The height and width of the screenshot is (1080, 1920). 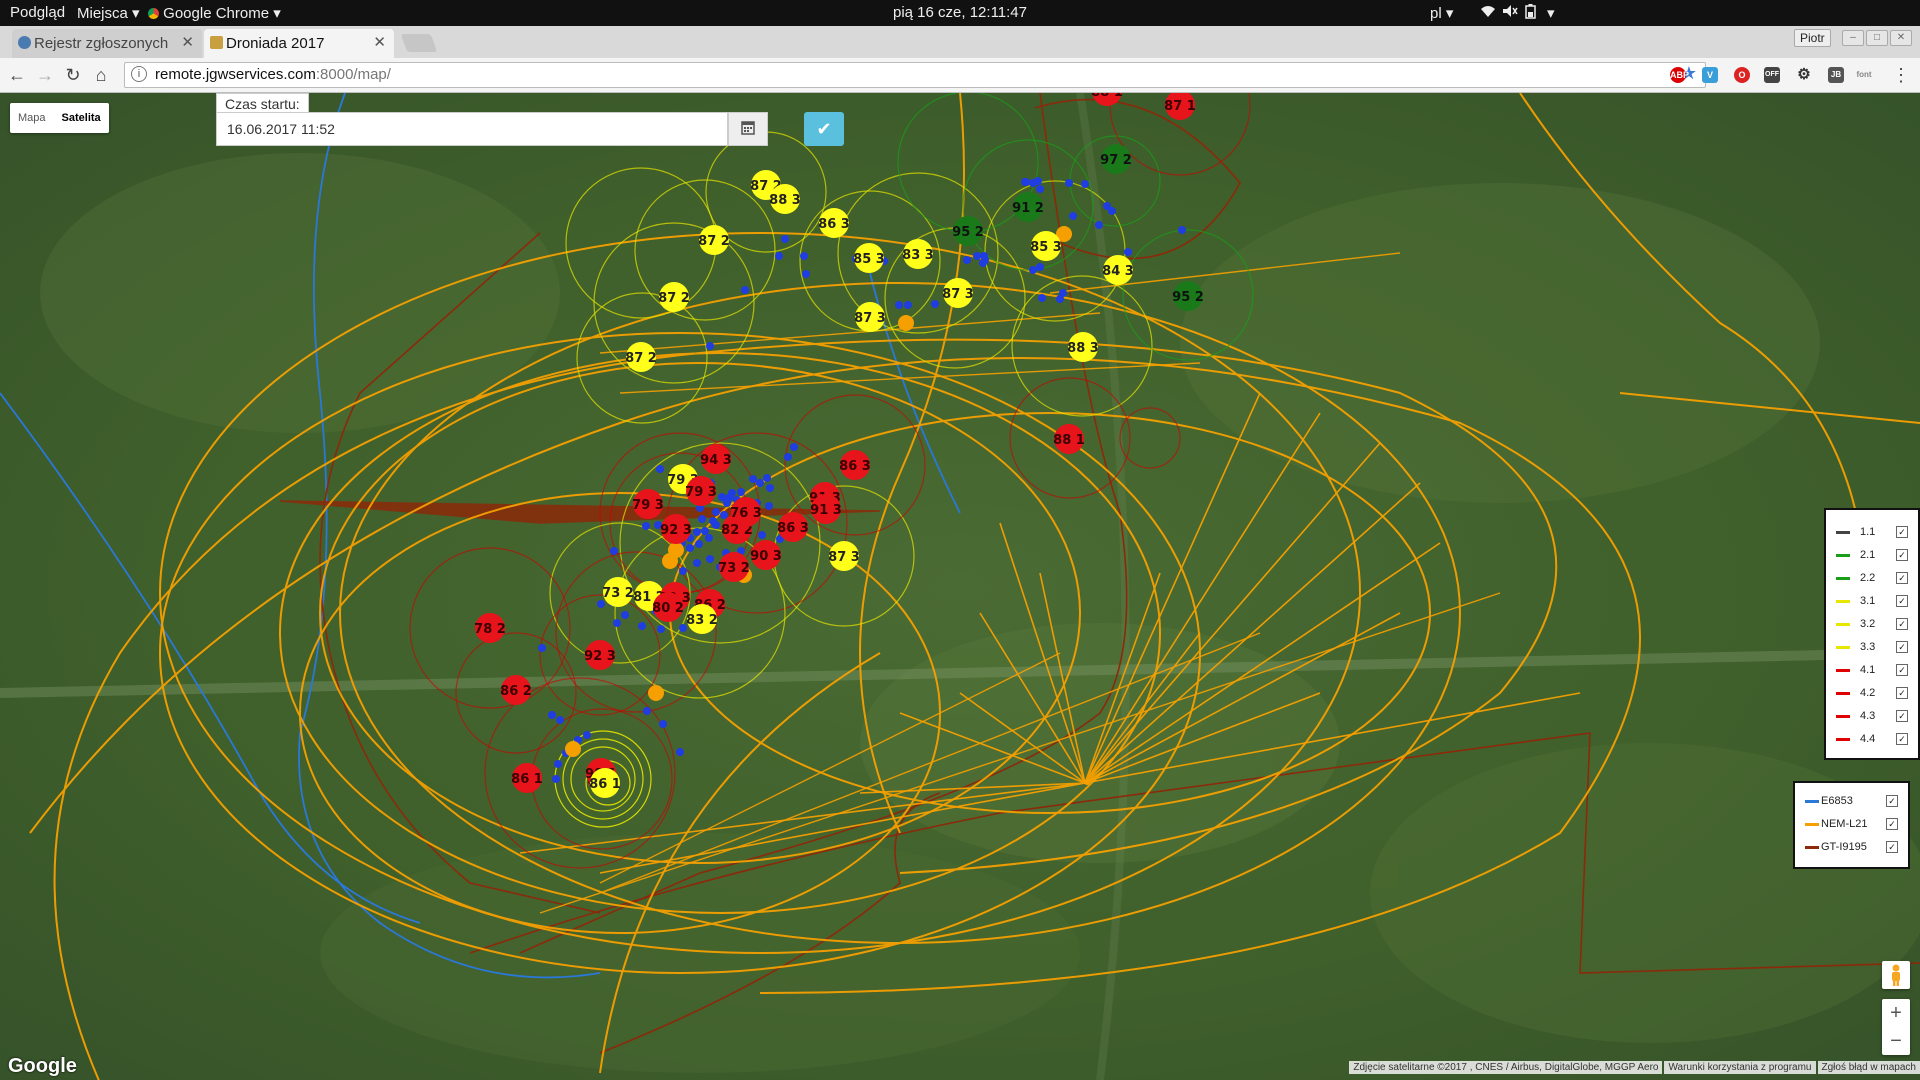 What do you see at coordinates (17, 75) in the screenshot?
I see `back-icon: ←` at bounding box center [17, 75].